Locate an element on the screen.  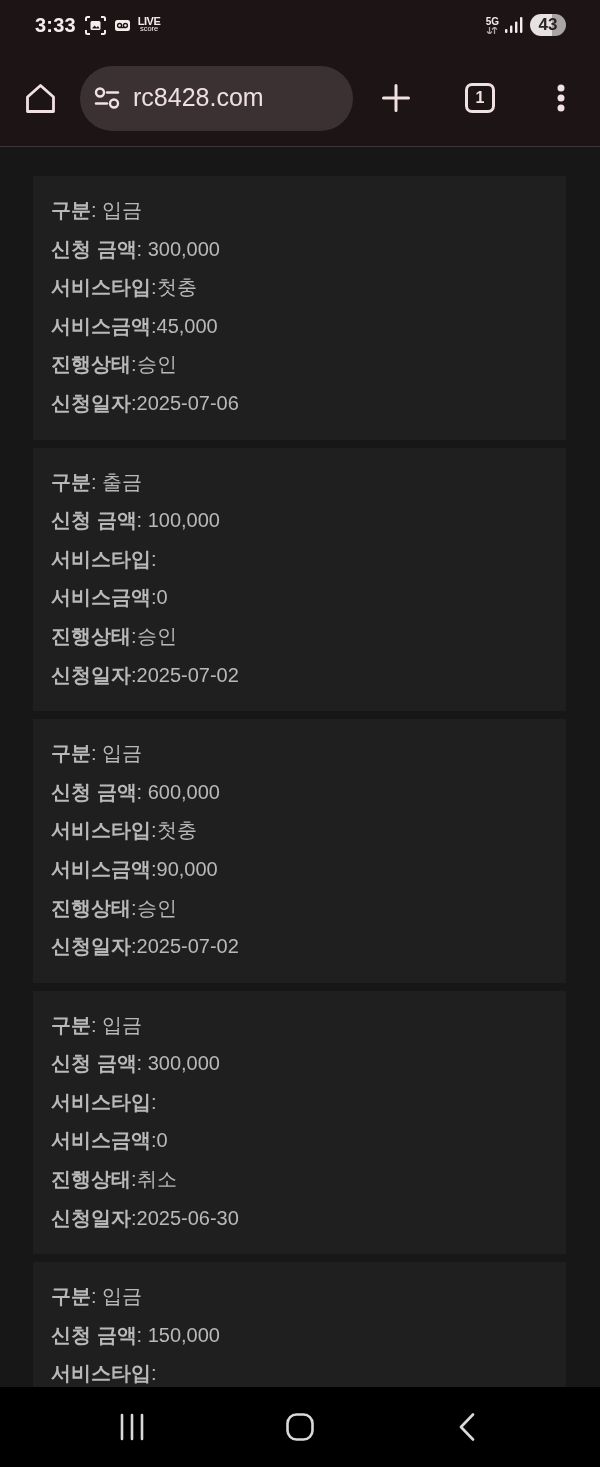
plus-icon is located at coordinates (396, 98).